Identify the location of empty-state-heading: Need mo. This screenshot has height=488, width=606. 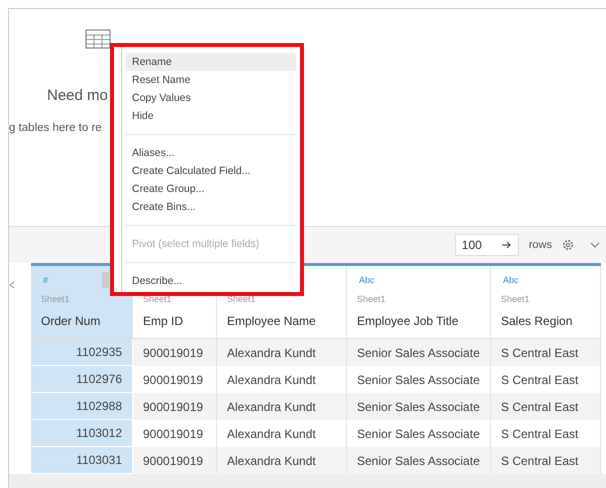
(77, 96).